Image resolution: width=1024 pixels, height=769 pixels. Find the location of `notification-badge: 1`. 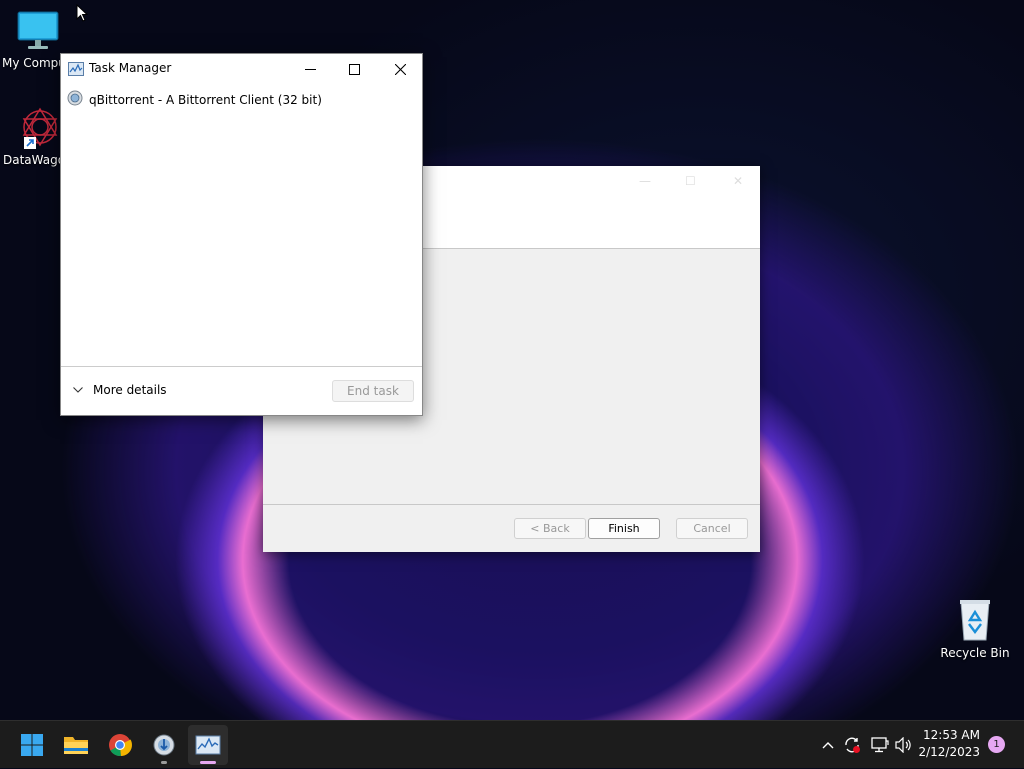

notification-badge: 1 is located at coordinates (996, 744).